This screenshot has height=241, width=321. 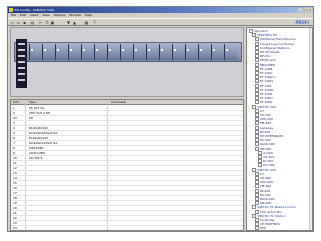 What do you see at coordinates (300, 10) in the screenshot?
I see `minimize-button: _` at bounding box center [300, 10].